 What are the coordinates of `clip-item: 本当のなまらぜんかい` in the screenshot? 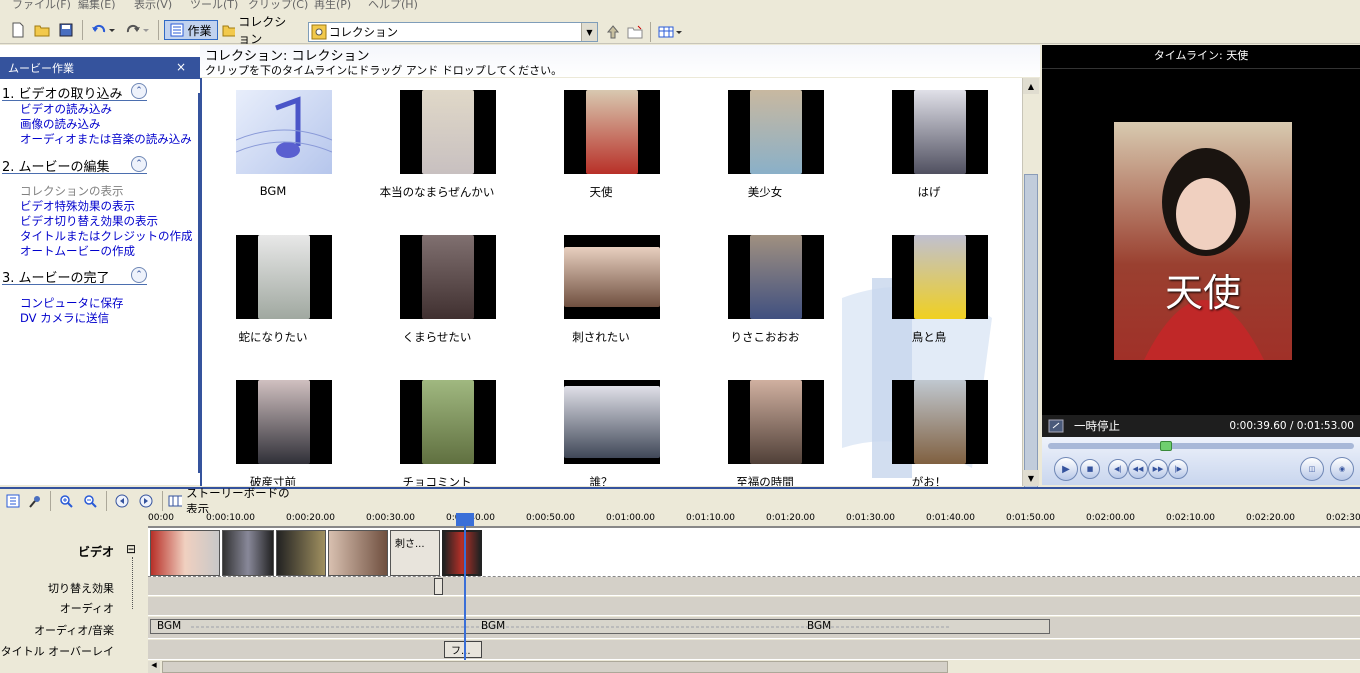 It's located at (436, 145).